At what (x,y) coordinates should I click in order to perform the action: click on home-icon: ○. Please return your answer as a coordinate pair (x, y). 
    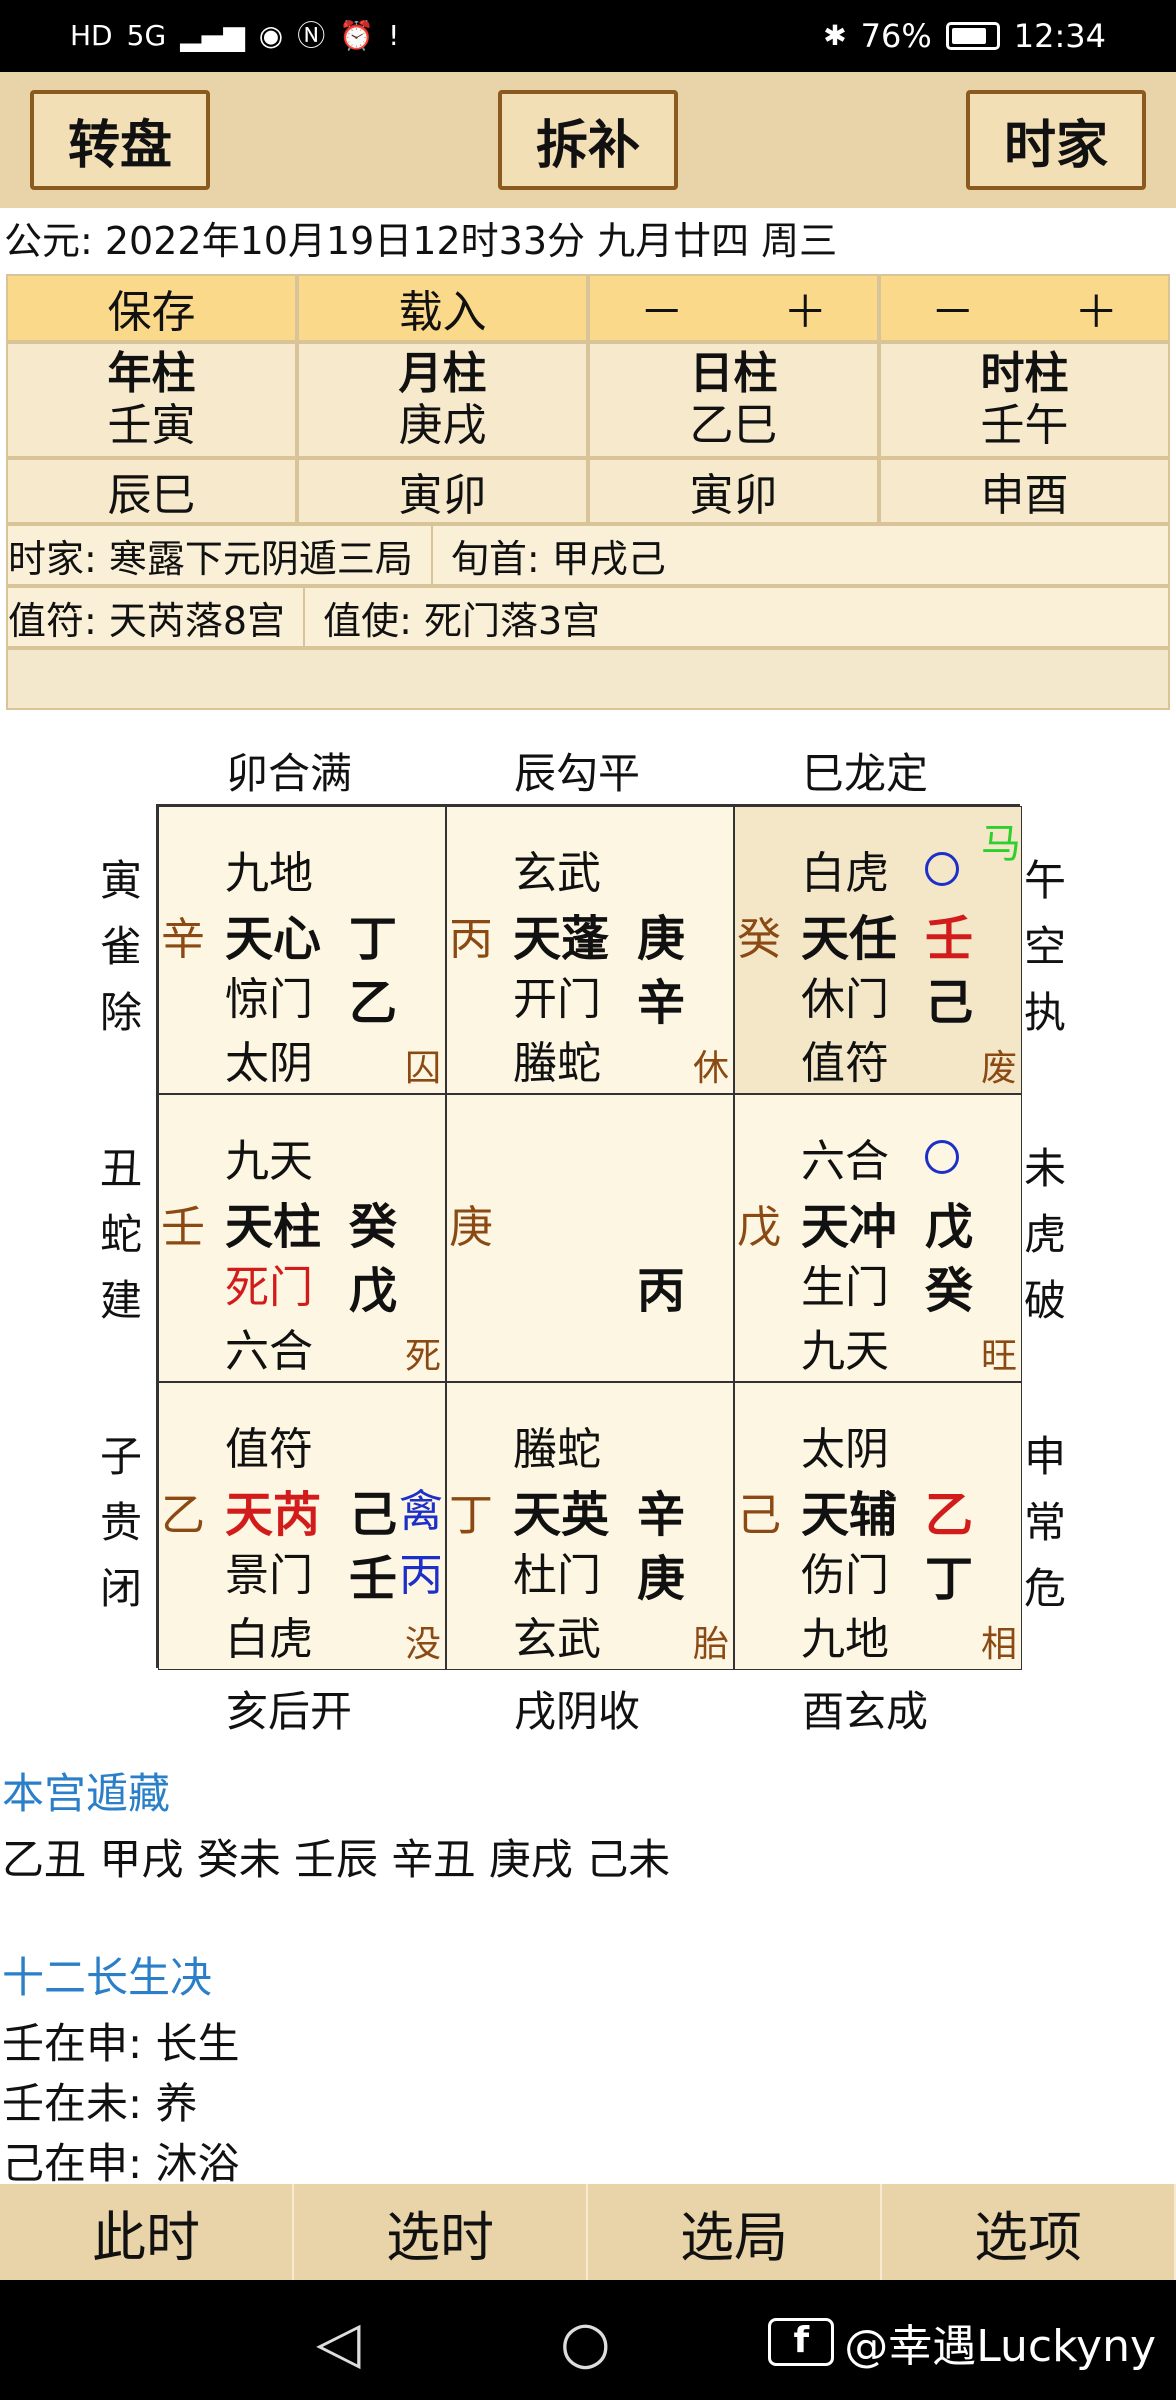
    Looking at the image, I should click on (585, 2342).